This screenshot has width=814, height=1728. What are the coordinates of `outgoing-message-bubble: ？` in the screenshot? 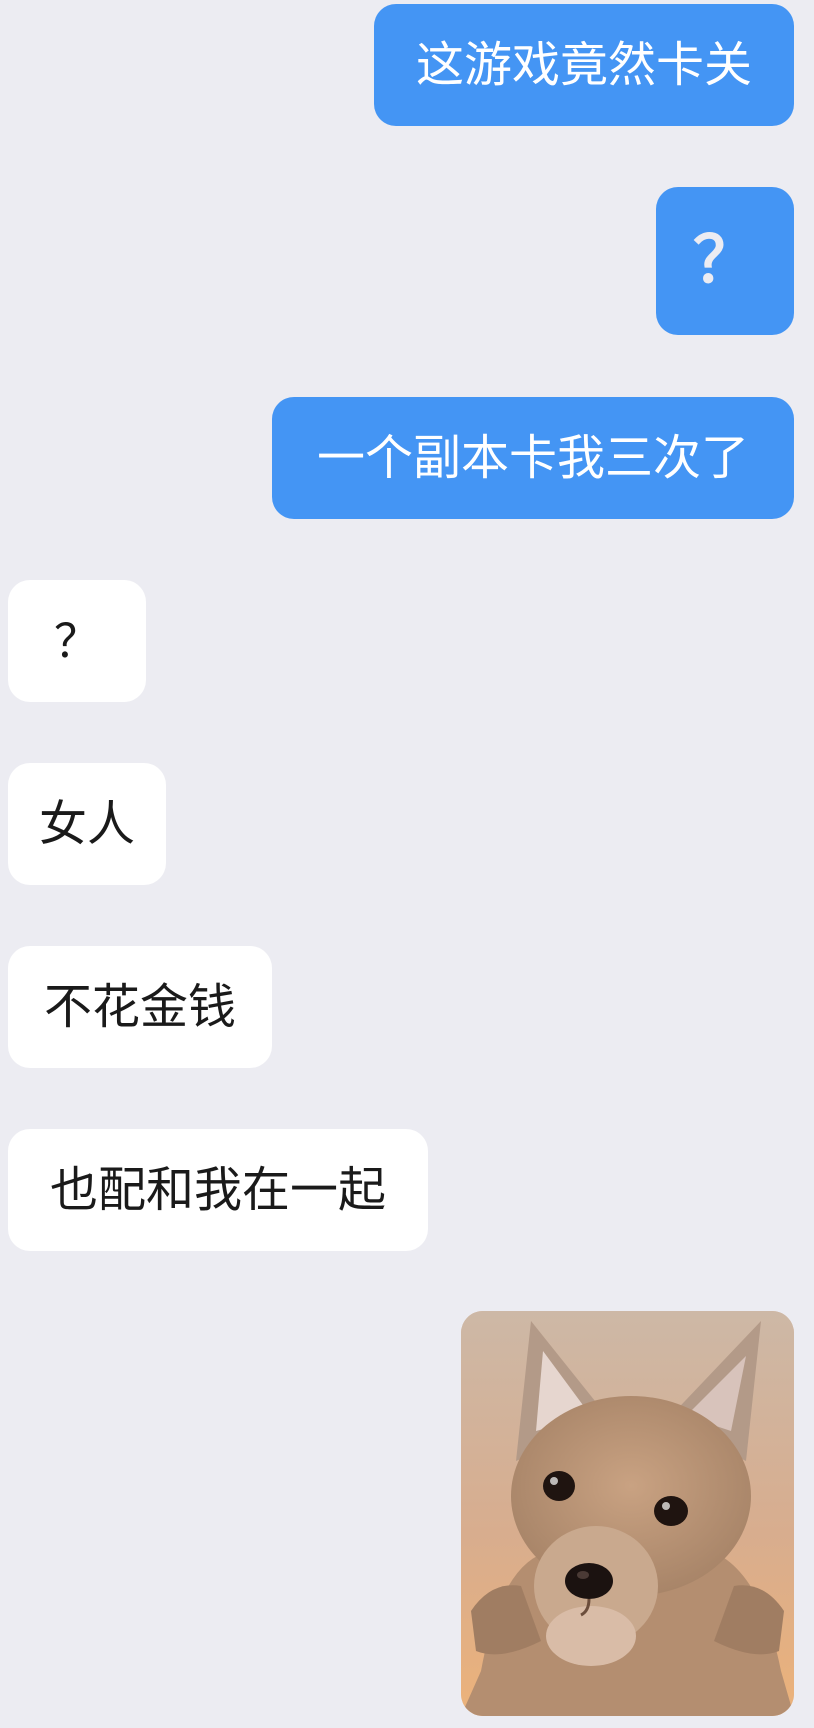 It's located at (725, 261).